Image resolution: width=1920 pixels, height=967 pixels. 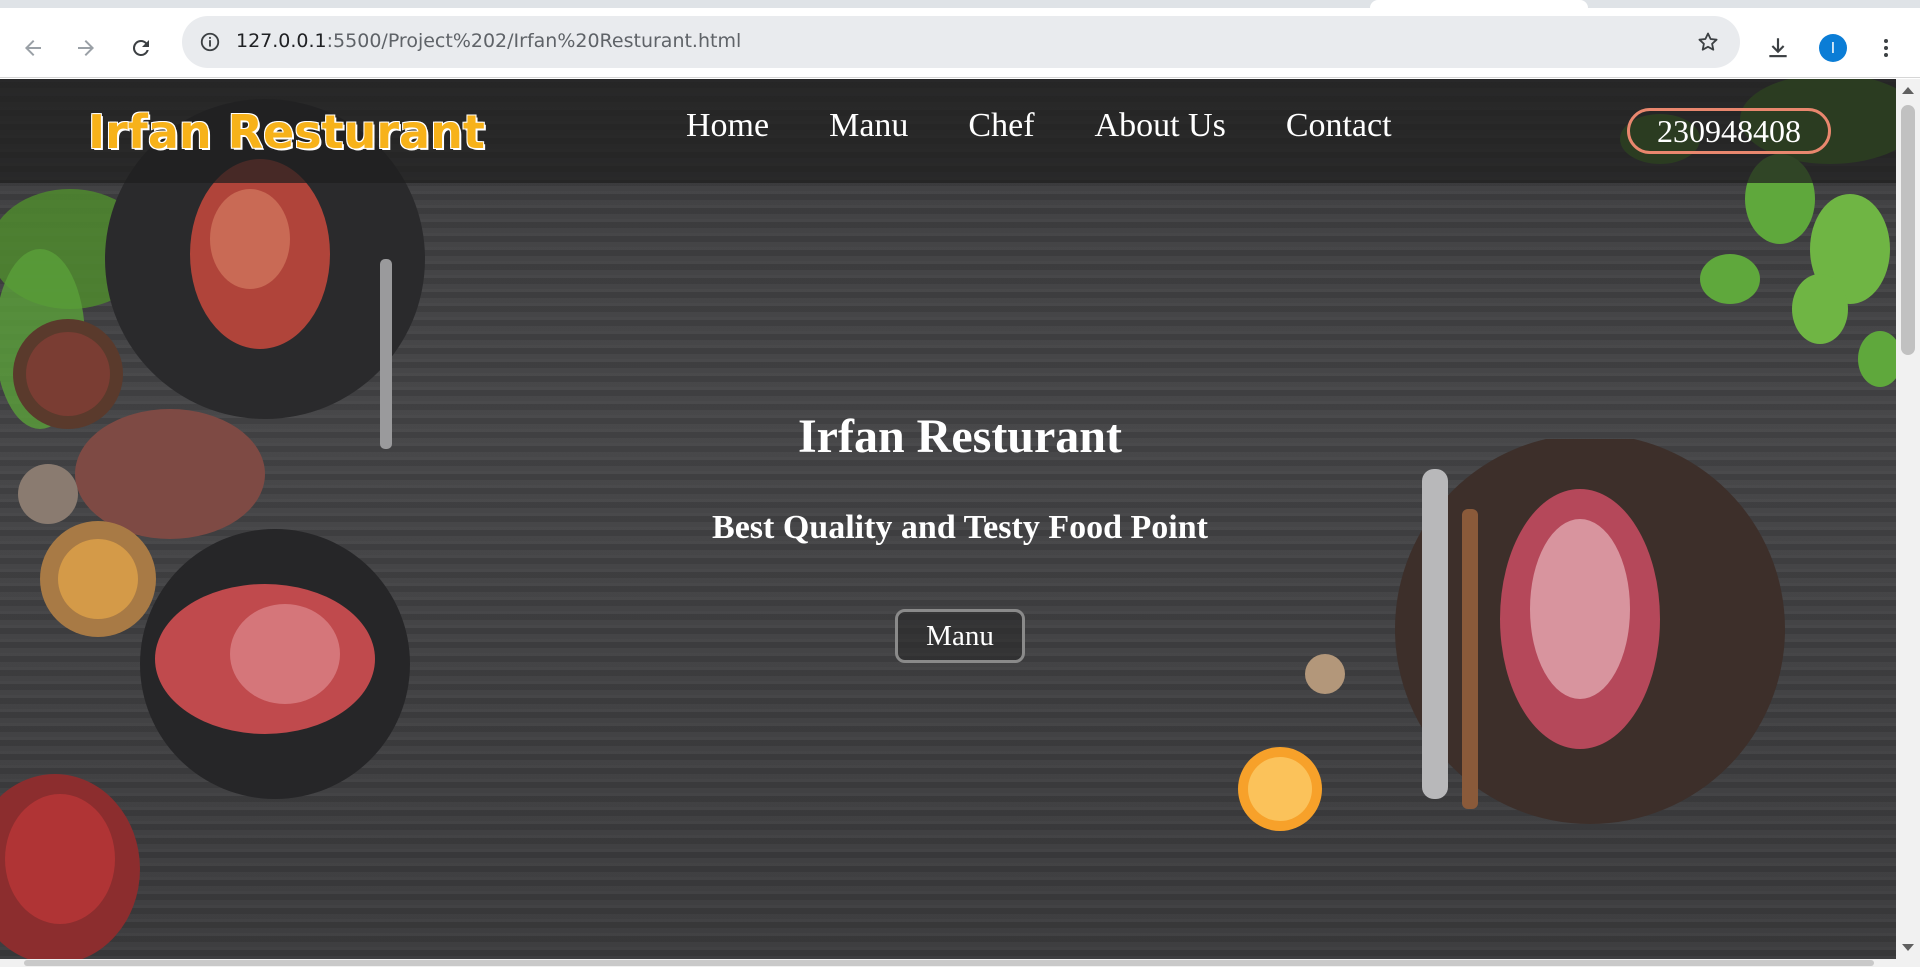 I want to click on back-button, so click(x=33, y=48).